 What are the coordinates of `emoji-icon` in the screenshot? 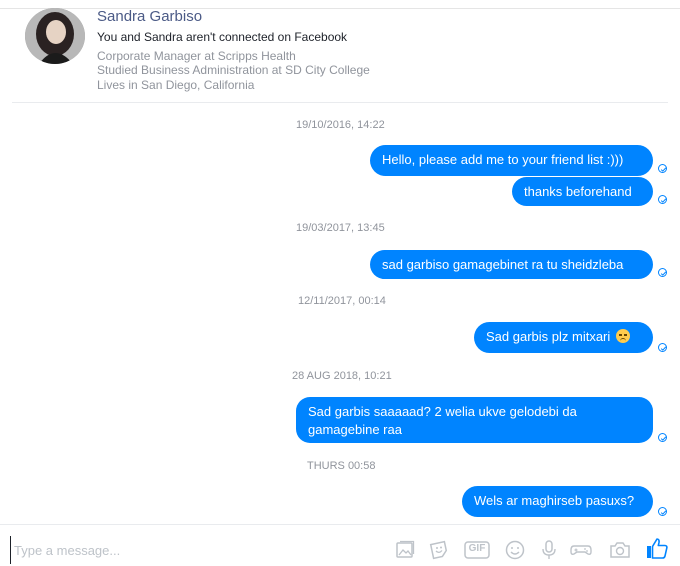 It's located at (515, 550).